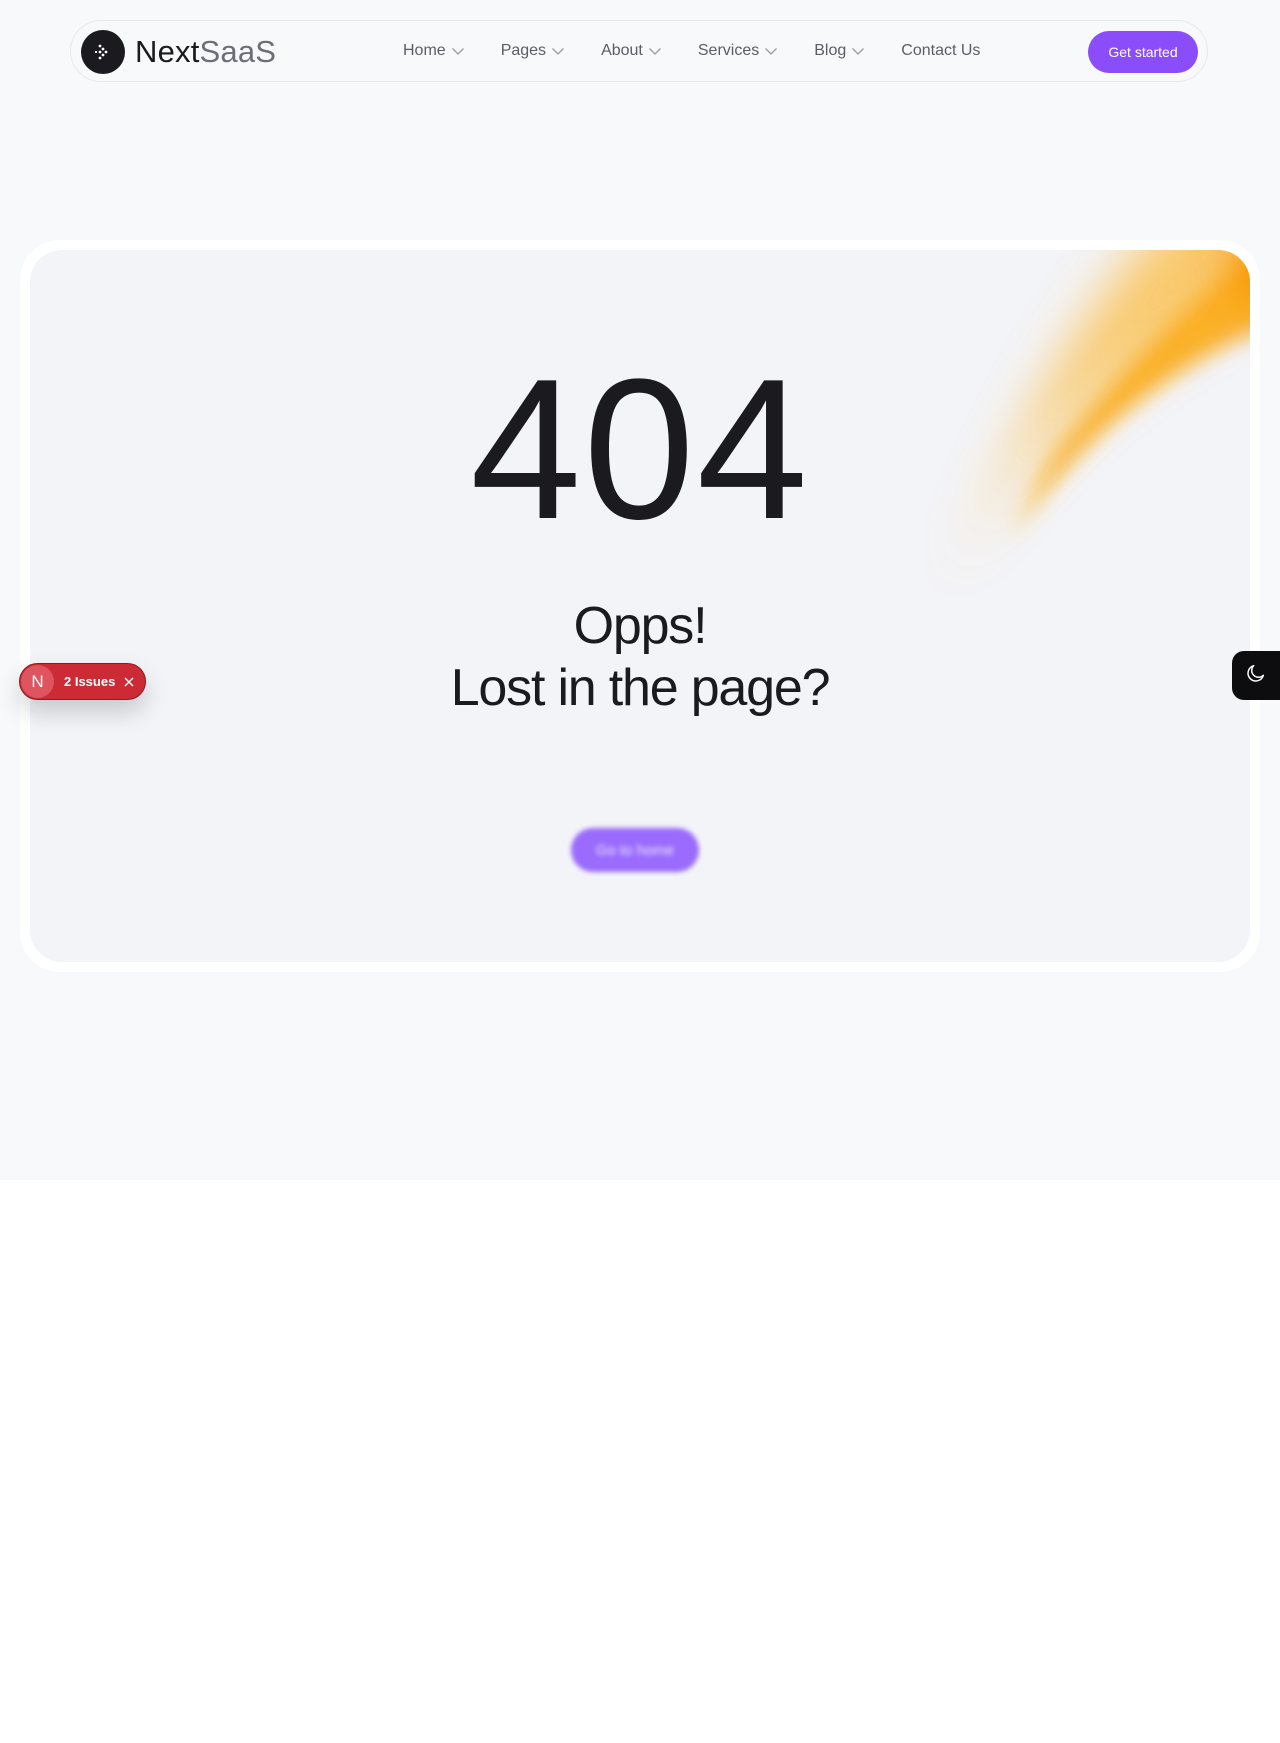 This screenshot has width=1280, height=1743. I want to click on issues-badge: N 2 Issues, so click(82, 681).